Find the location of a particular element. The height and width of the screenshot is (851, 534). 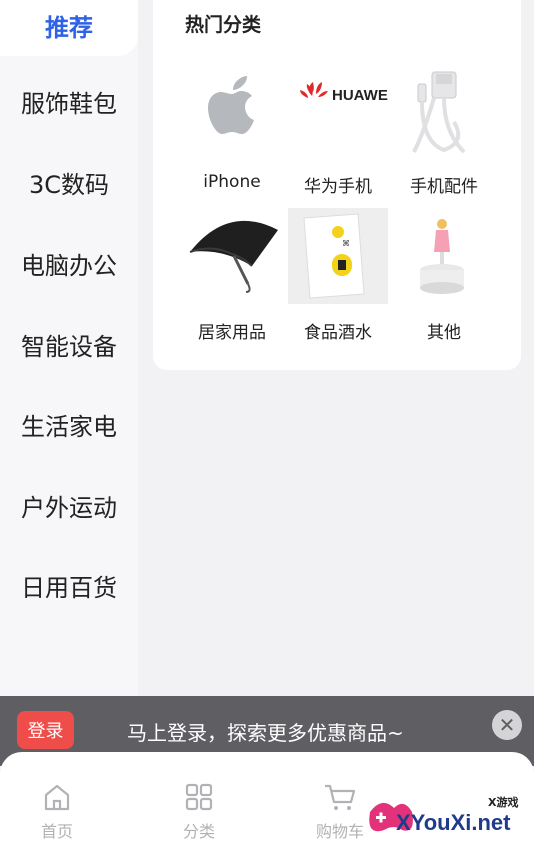

category-iphone: iPhone is located at coordinates (232, 127).